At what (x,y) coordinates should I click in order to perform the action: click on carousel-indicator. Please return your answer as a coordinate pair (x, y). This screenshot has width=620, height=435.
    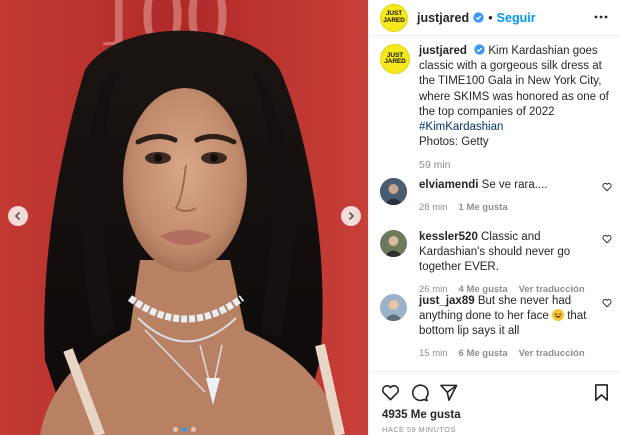
    Looking at the image, I should click on (184, 429).